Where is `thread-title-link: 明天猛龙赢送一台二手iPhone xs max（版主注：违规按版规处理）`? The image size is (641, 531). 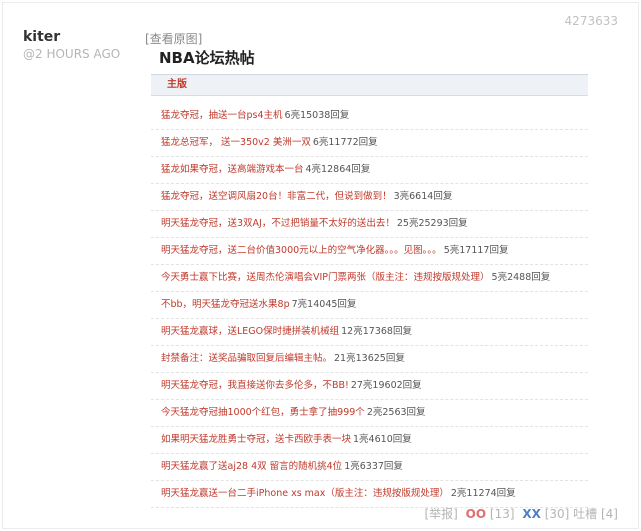
thread-title-link: 明天猛龙赢送一台二手iPhone xs max（版主注：违规按版规处理） is located at coordinates (305, 493).